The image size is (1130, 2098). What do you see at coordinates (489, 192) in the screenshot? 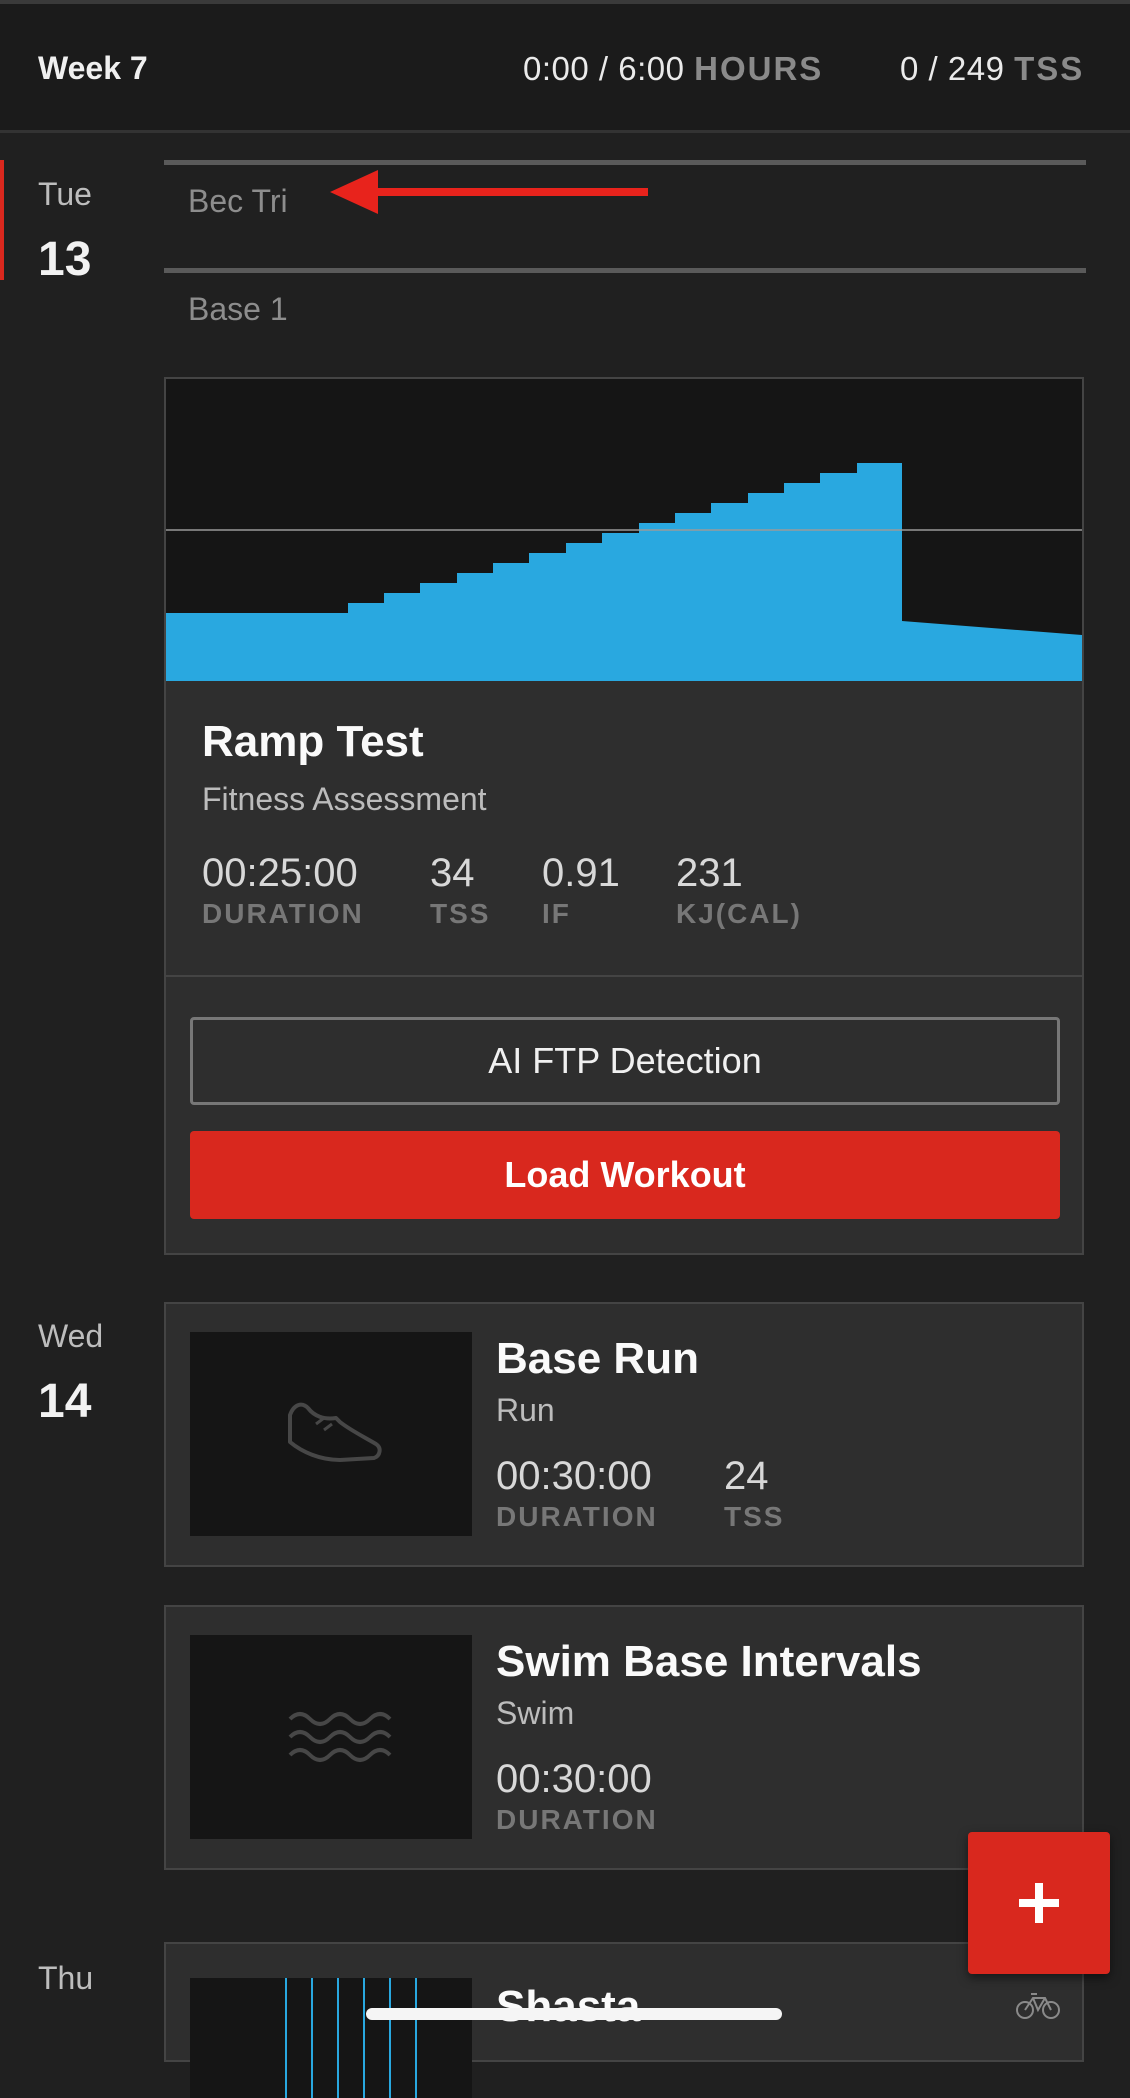
I see `red-arrow-annotation` at bounding box center [489, 192].